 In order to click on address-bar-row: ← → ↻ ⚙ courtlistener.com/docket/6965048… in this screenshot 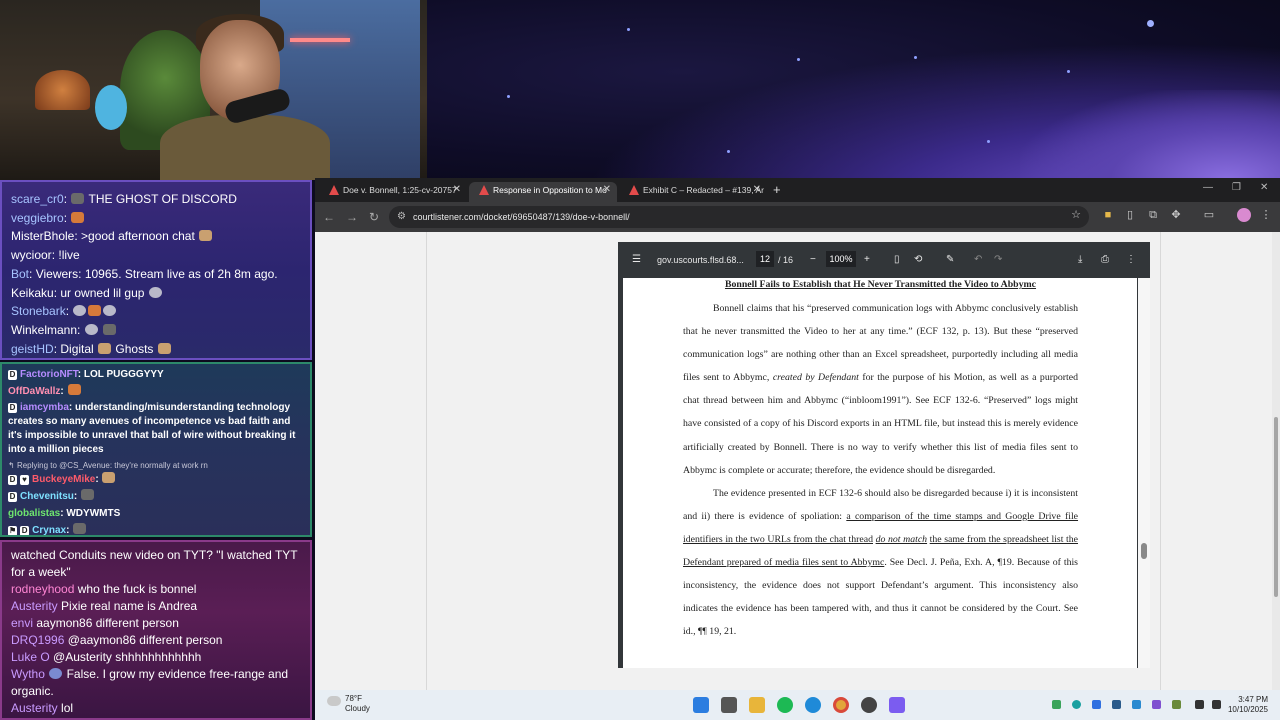, I will do `click(797, 217)`.